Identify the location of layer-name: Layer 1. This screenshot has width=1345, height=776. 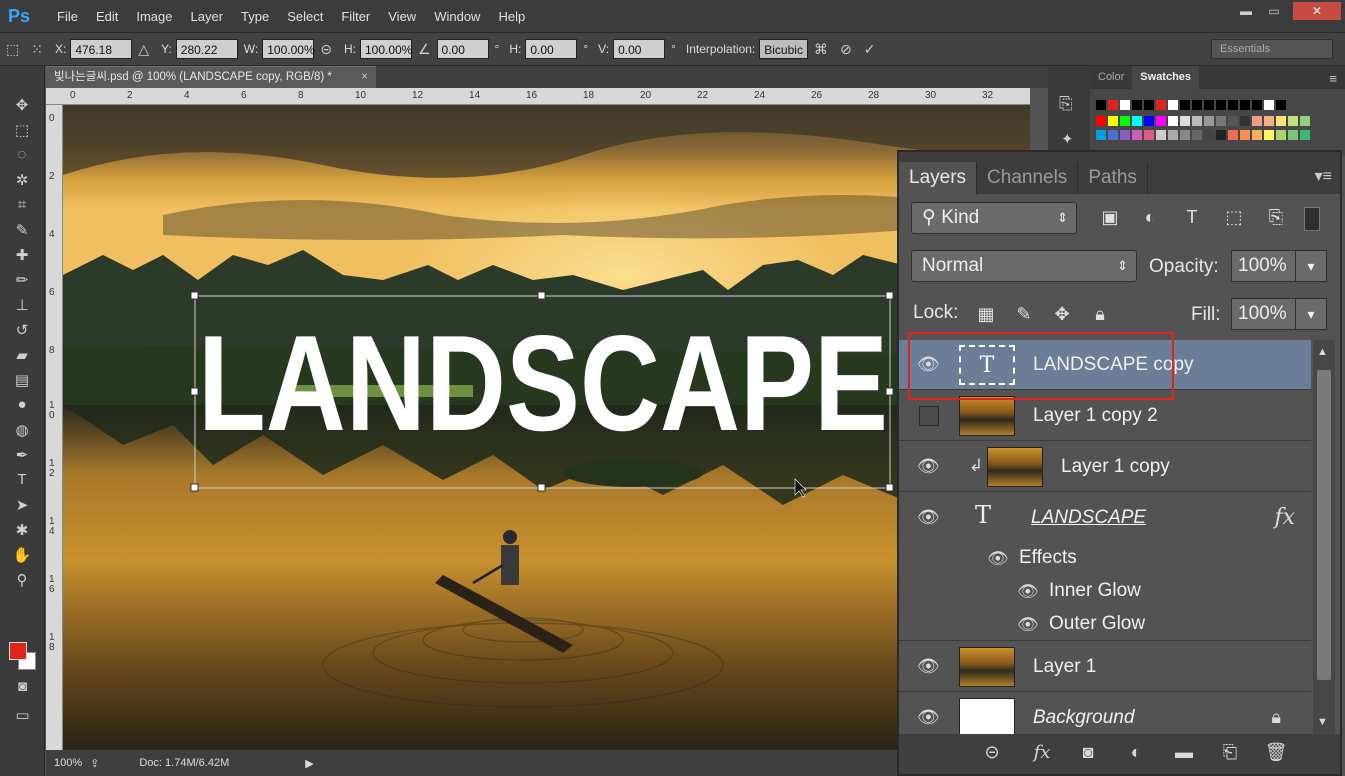
(1064, 667).